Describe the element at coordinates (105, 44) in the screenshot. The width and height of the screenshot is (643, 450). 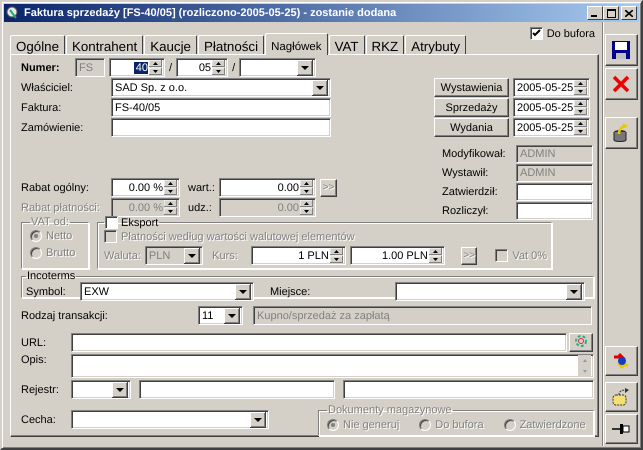
I see `tab: Kontrahent` at that location.